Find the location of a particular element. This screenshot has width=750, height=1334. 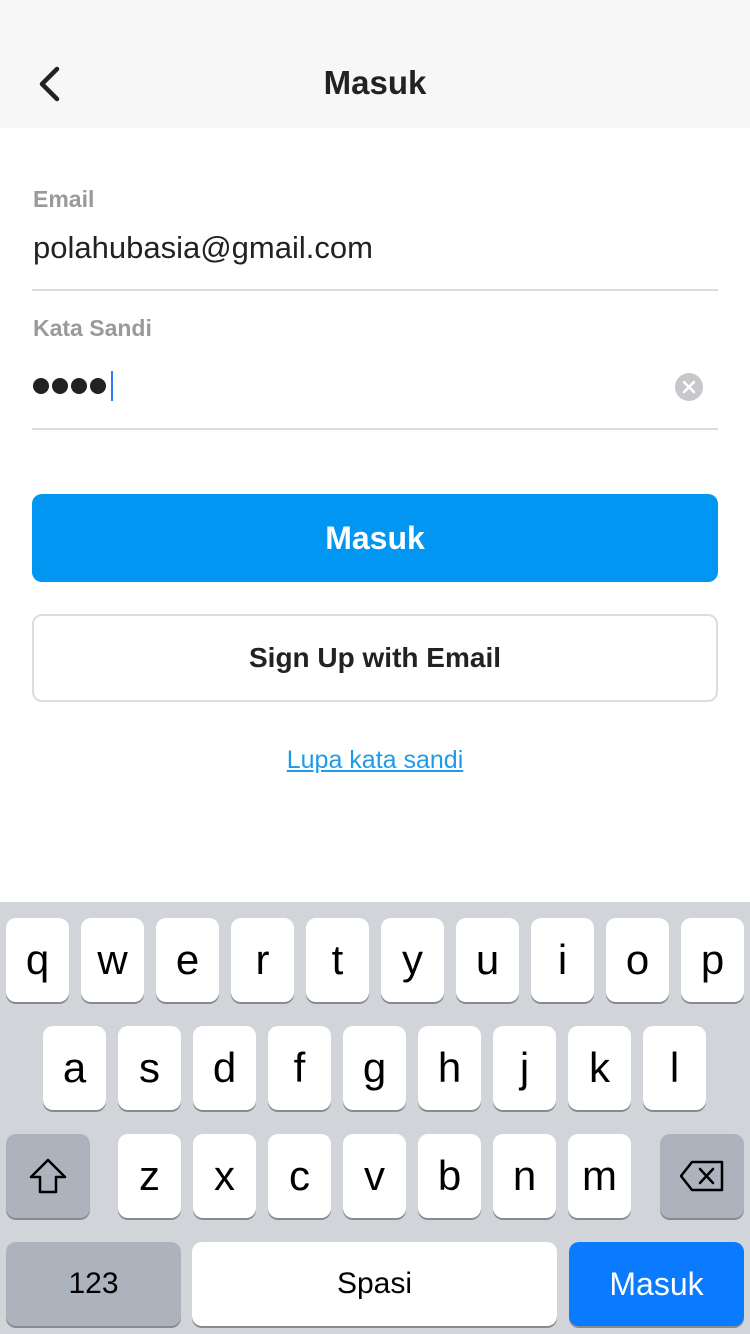

shift-icon is located at coordinates (48, 1176).